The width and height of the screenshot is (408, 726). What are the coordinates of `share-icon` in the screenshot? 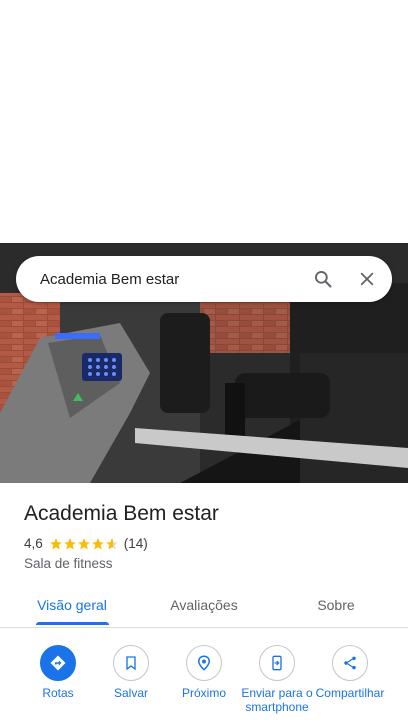 It's located at (350, 663).